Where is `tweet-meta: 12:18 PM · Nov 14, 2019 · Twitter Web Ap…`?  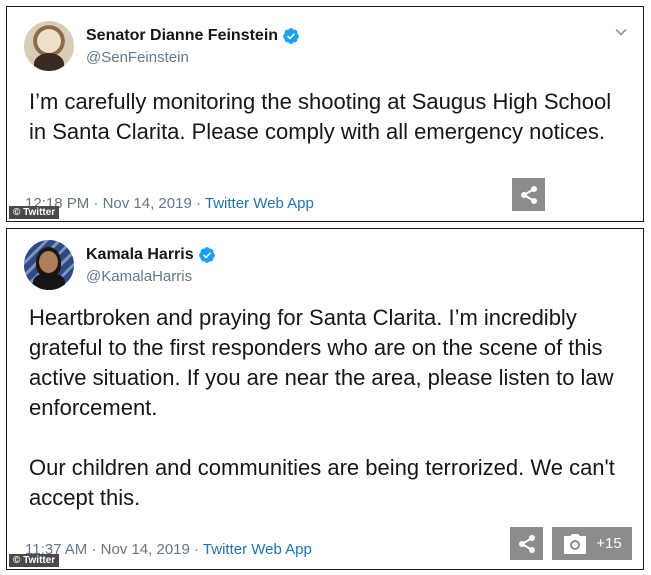 tweet-meta: 12:18 PM · Nov 14, 2019 · Twitter Web Ap… is located at coordinates (169, 203).